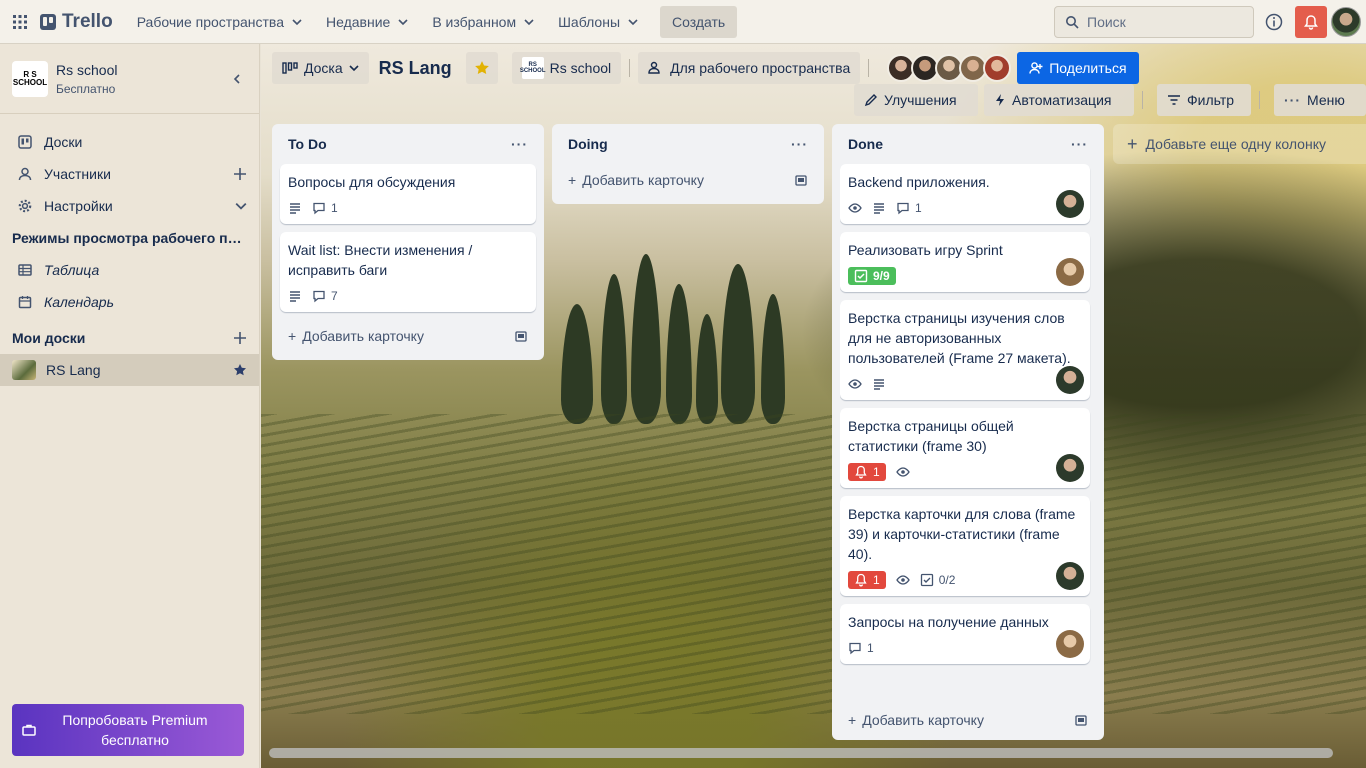 Image resolution: width=1366 pixels, height=768 pixels. Describe the element at coordinates (598, 22) in the screenshot. I see `templates-menu: Шаблоны` at that location.